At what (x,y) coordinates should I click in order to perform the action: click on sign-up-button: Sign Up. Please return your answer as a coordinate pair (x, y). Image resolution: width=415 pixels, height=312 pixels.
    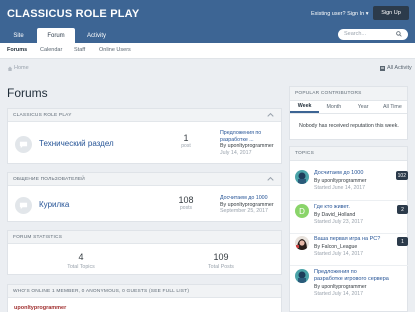
    Looking at the image, I should click on (391, 13).